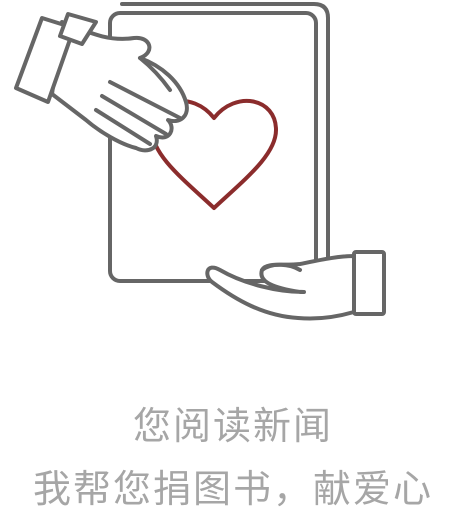 The image size is (466, 515). What do you see at coordinates (232, 426) in the screenshot?
I see `caption-line-1: 您阅读新闻` at bounding box center [232, 426].